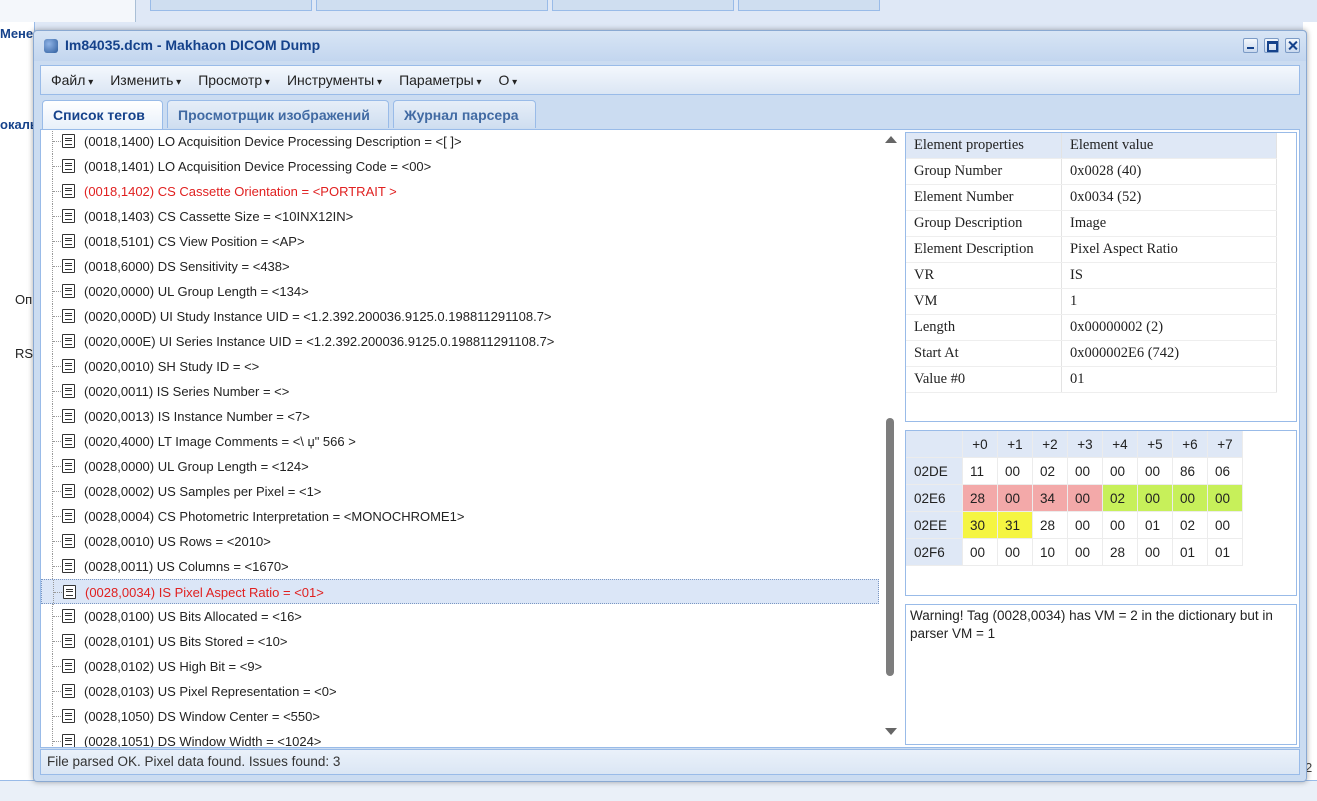 The image size is (1317, 801). What do you see at coordinates (980, 471) in the screenshot?
I see `hex-byte: 11` at bounding box center [980, 471].